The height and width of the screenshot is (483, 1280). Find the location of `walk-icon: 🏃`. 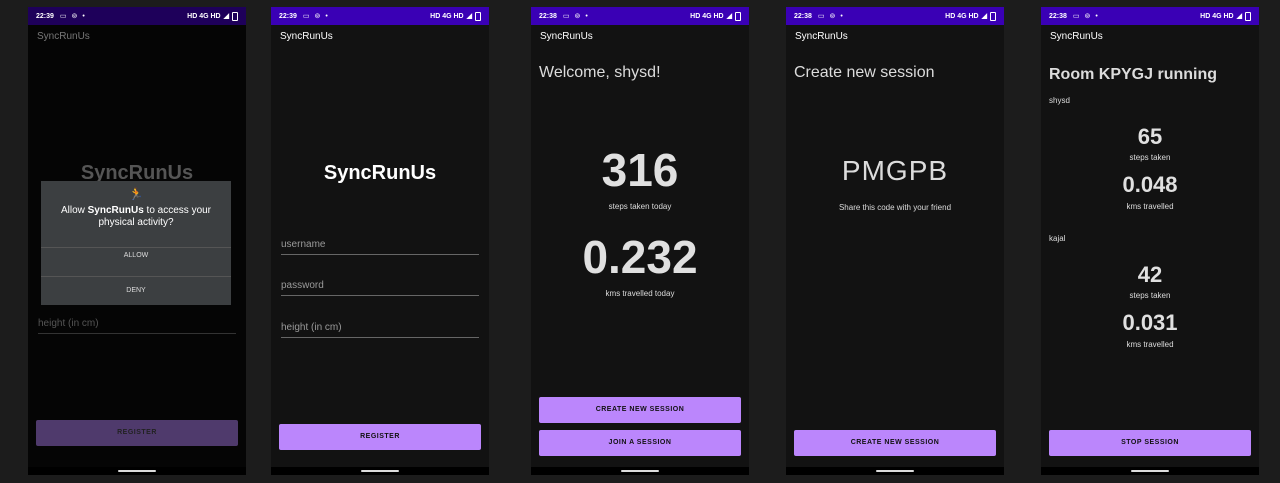

walk-icon: 🏃 is located at coordinates (136, 194).